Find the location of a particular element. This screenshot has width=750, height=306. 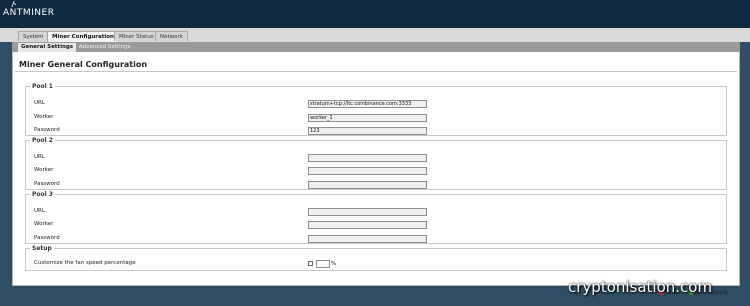

pool-2-legend: Pool 2 is located at coordinates (42, 140).